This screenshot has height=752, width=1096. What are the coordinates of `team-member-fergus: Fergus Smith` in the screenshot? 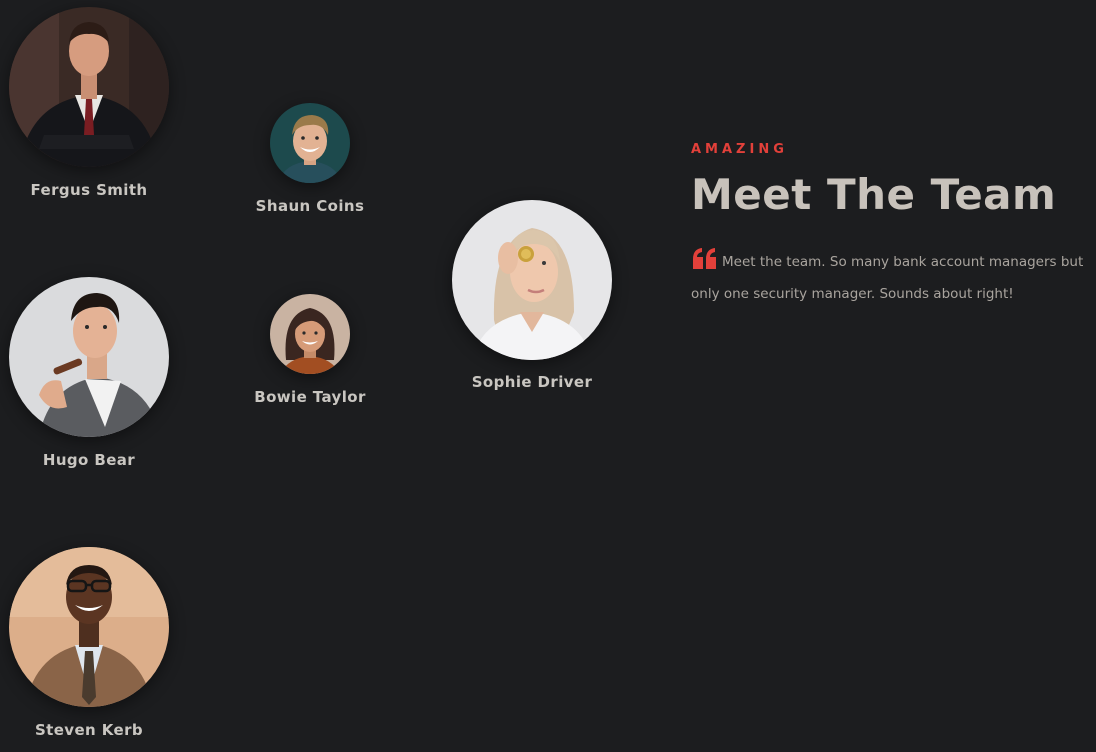 It's located at (89, 107).